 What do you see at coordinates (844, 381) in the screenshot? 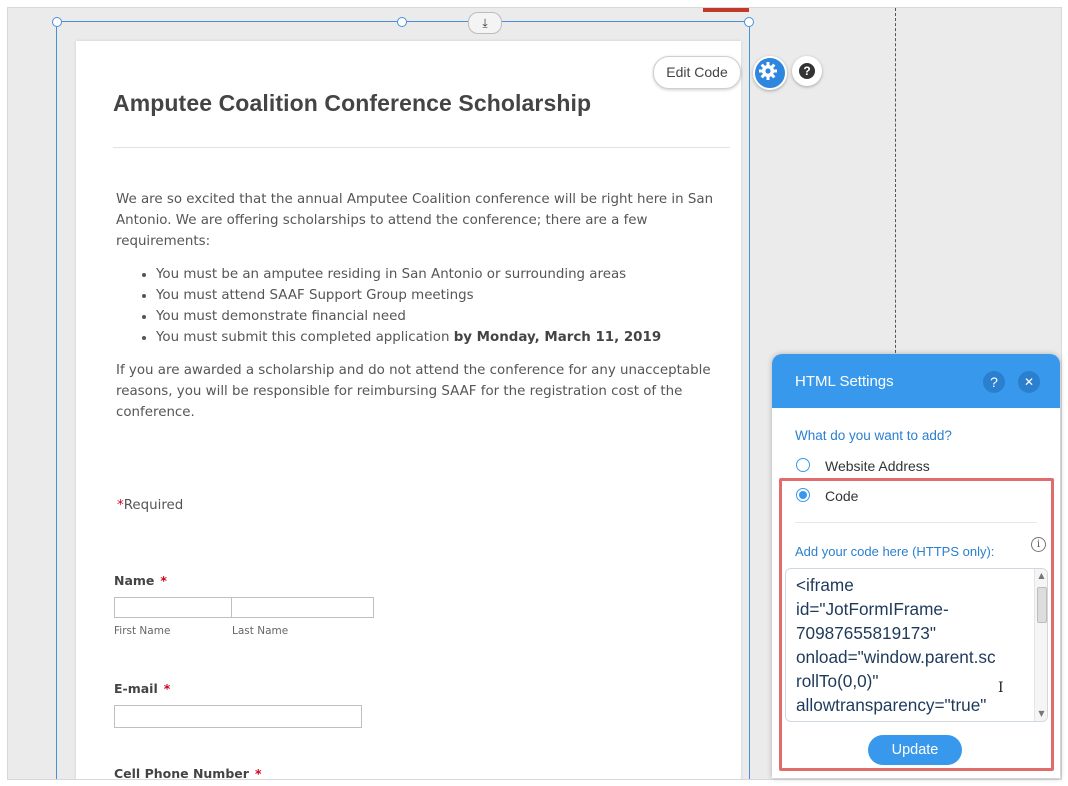
I see `panel-title: HTML Settings` at bounding box center [844, 381].